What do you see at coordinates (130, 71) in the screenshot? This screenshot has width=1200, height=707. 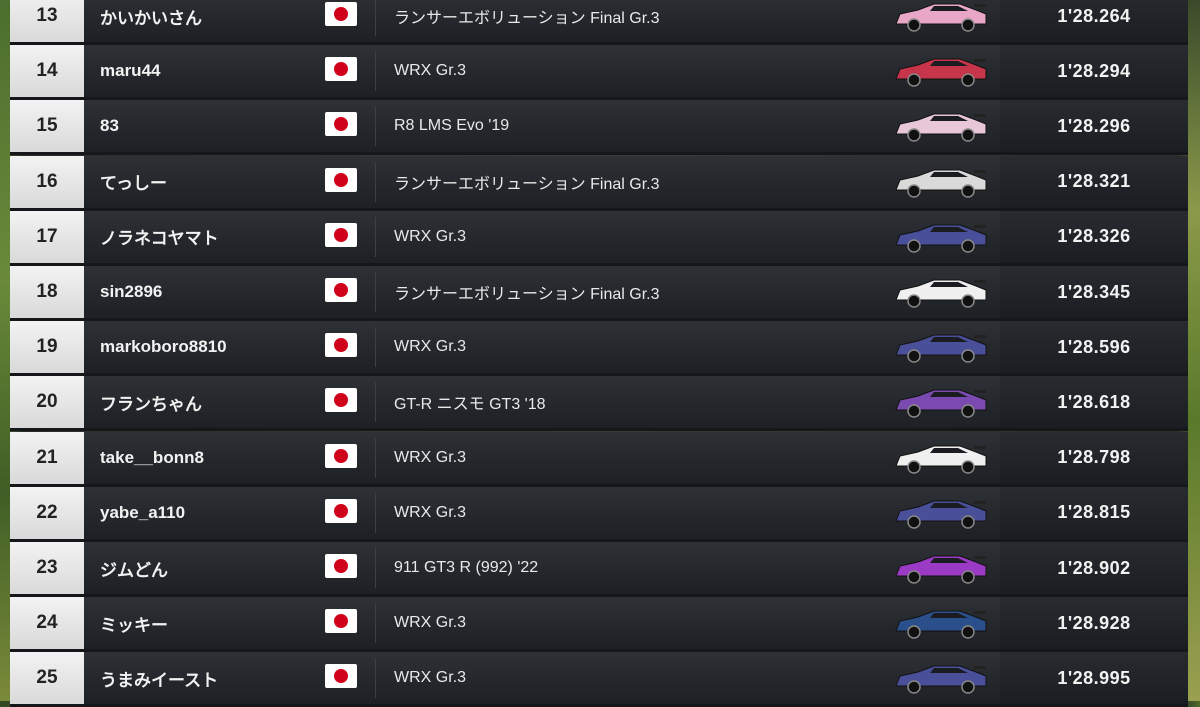 I see `player-name: maru44` at bounding box center [130, 71].